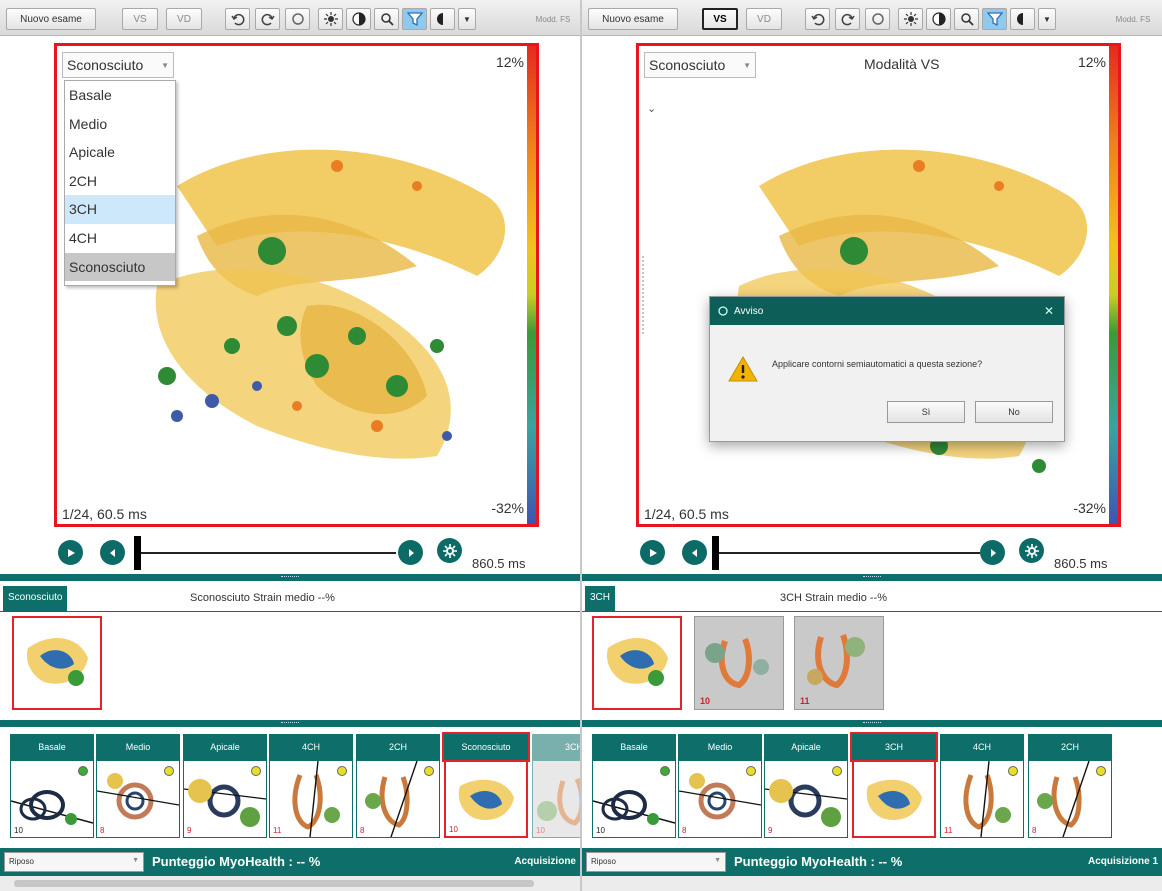 The image size is (1162, 891). Describe the element at coordinates (1049, 311) in the screenshot. I see `close-icon: ✕` at that location.